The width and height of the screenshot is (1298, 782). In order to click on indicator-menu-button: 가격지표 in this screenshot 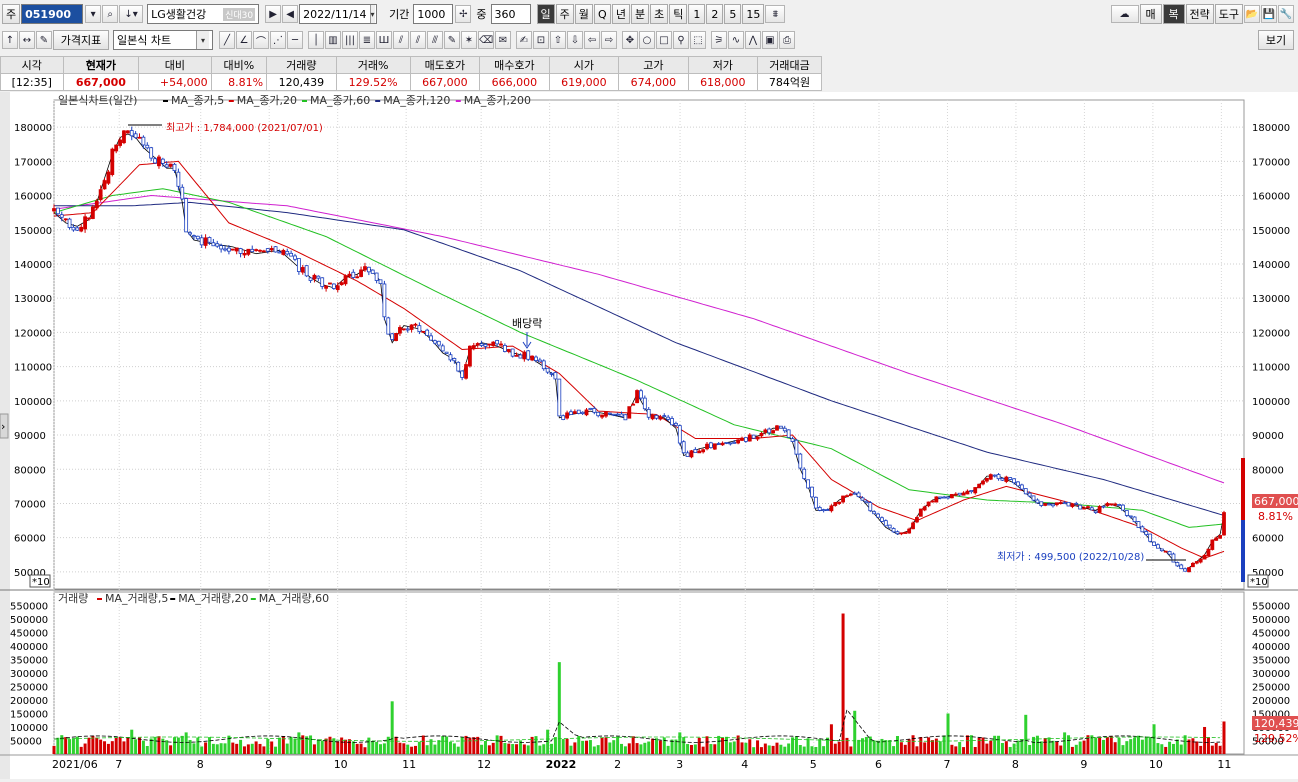, I will do `click(81, 40)`.